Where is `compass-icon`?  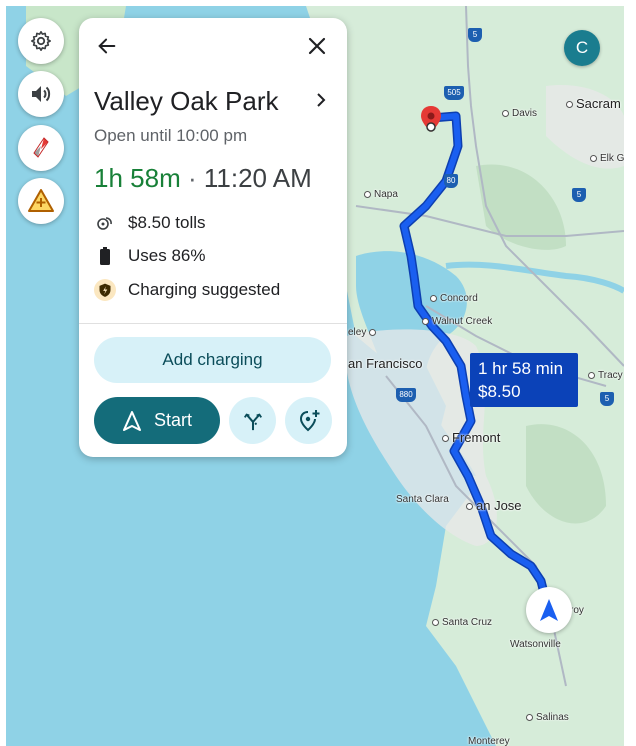
compass-icon is located at coordinates (41, 147).